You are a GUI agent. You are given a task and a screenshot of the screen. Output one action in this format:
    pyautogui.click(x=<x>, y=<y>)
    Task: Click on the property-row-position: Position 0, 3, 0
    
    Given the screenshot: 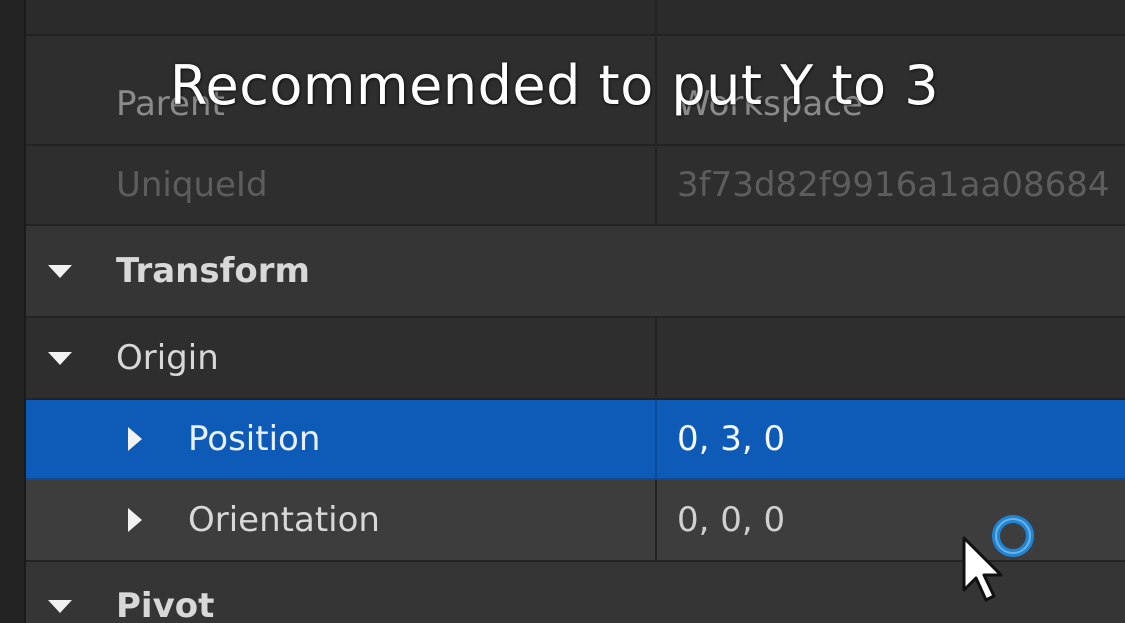 What is the action you would take?
    pyautogui.click(x=575, y=440)
    